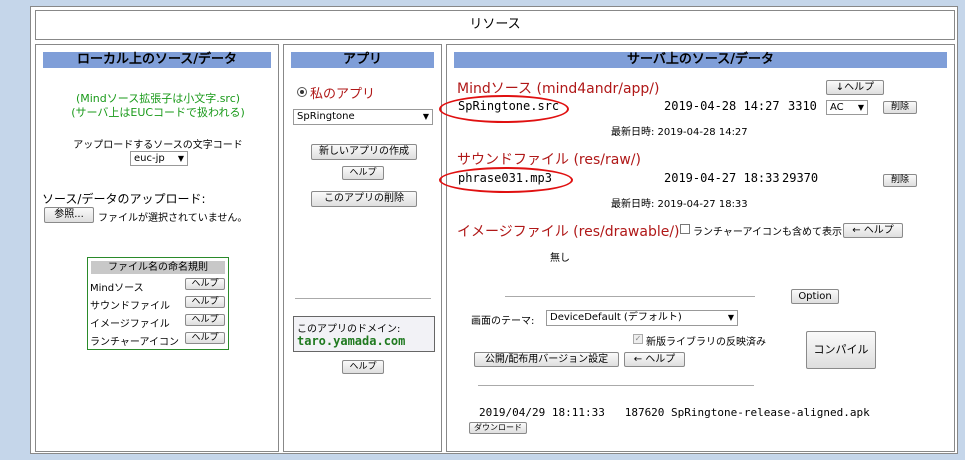 The height and width of the screenshot is (460, 965). What do you see at coordinates (568, 232) in the screenshot?
I see `image-heading: イメージファイル (res/drawable/)` at bounding box center [568, 232].